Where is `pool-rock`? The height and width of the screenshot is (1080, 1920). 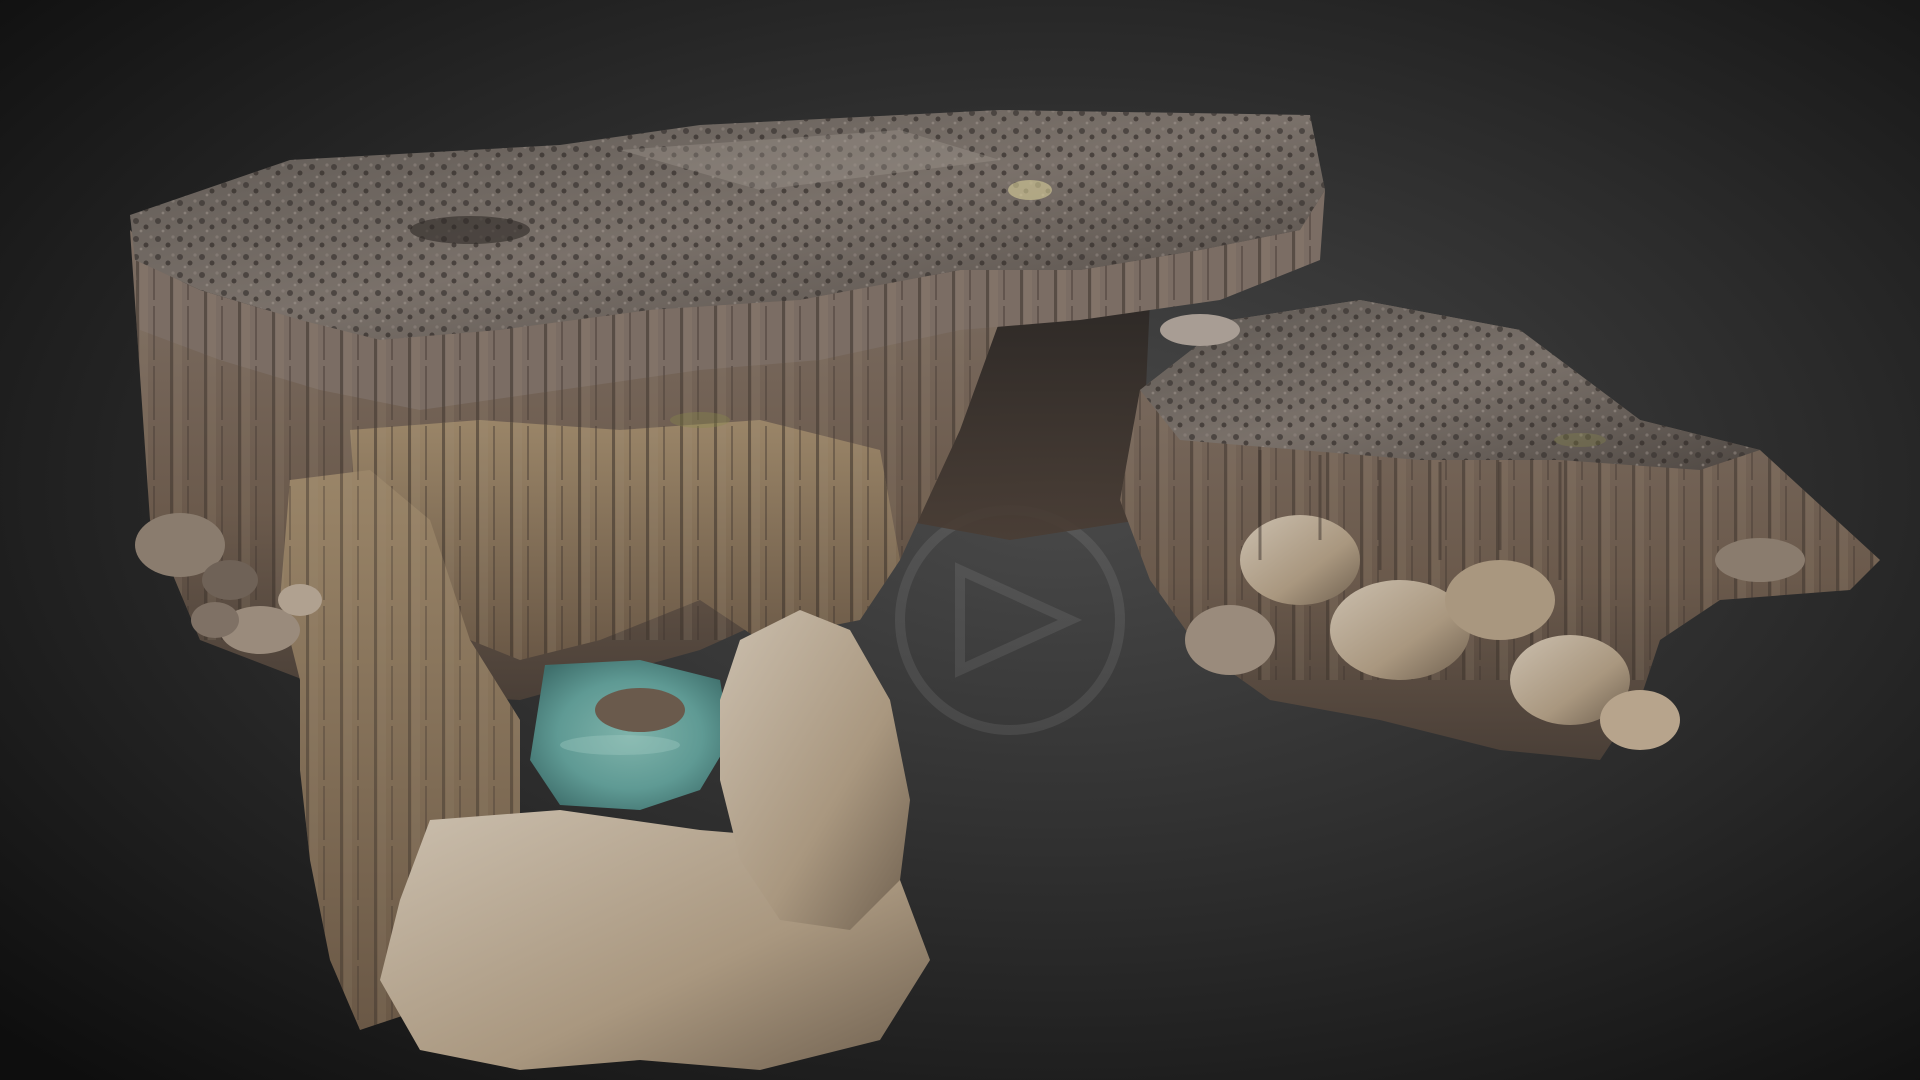 pool-rock is located at coordinates (640, 710).